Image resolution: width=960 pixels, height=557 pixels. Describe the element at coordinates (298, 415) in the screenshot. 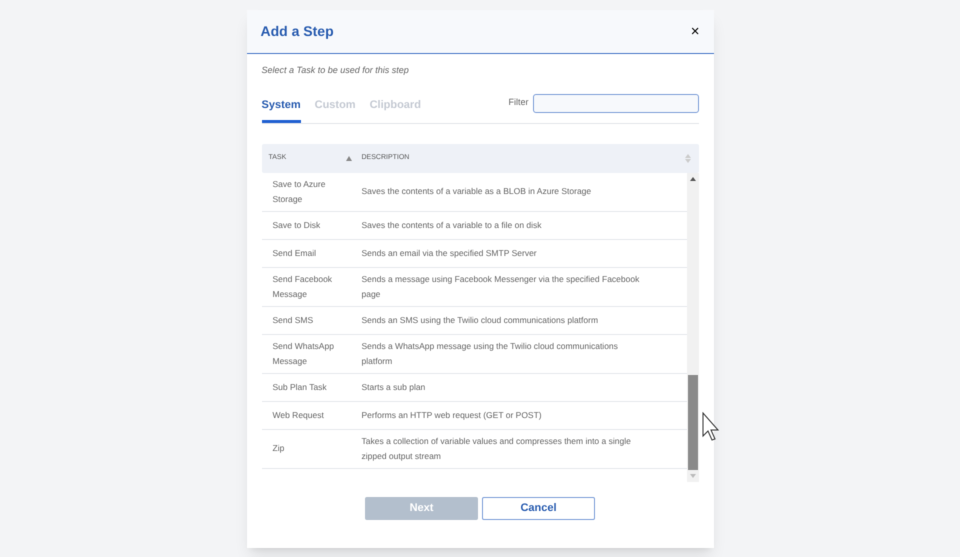

I see `table-cell-text: Web Request` at that location.